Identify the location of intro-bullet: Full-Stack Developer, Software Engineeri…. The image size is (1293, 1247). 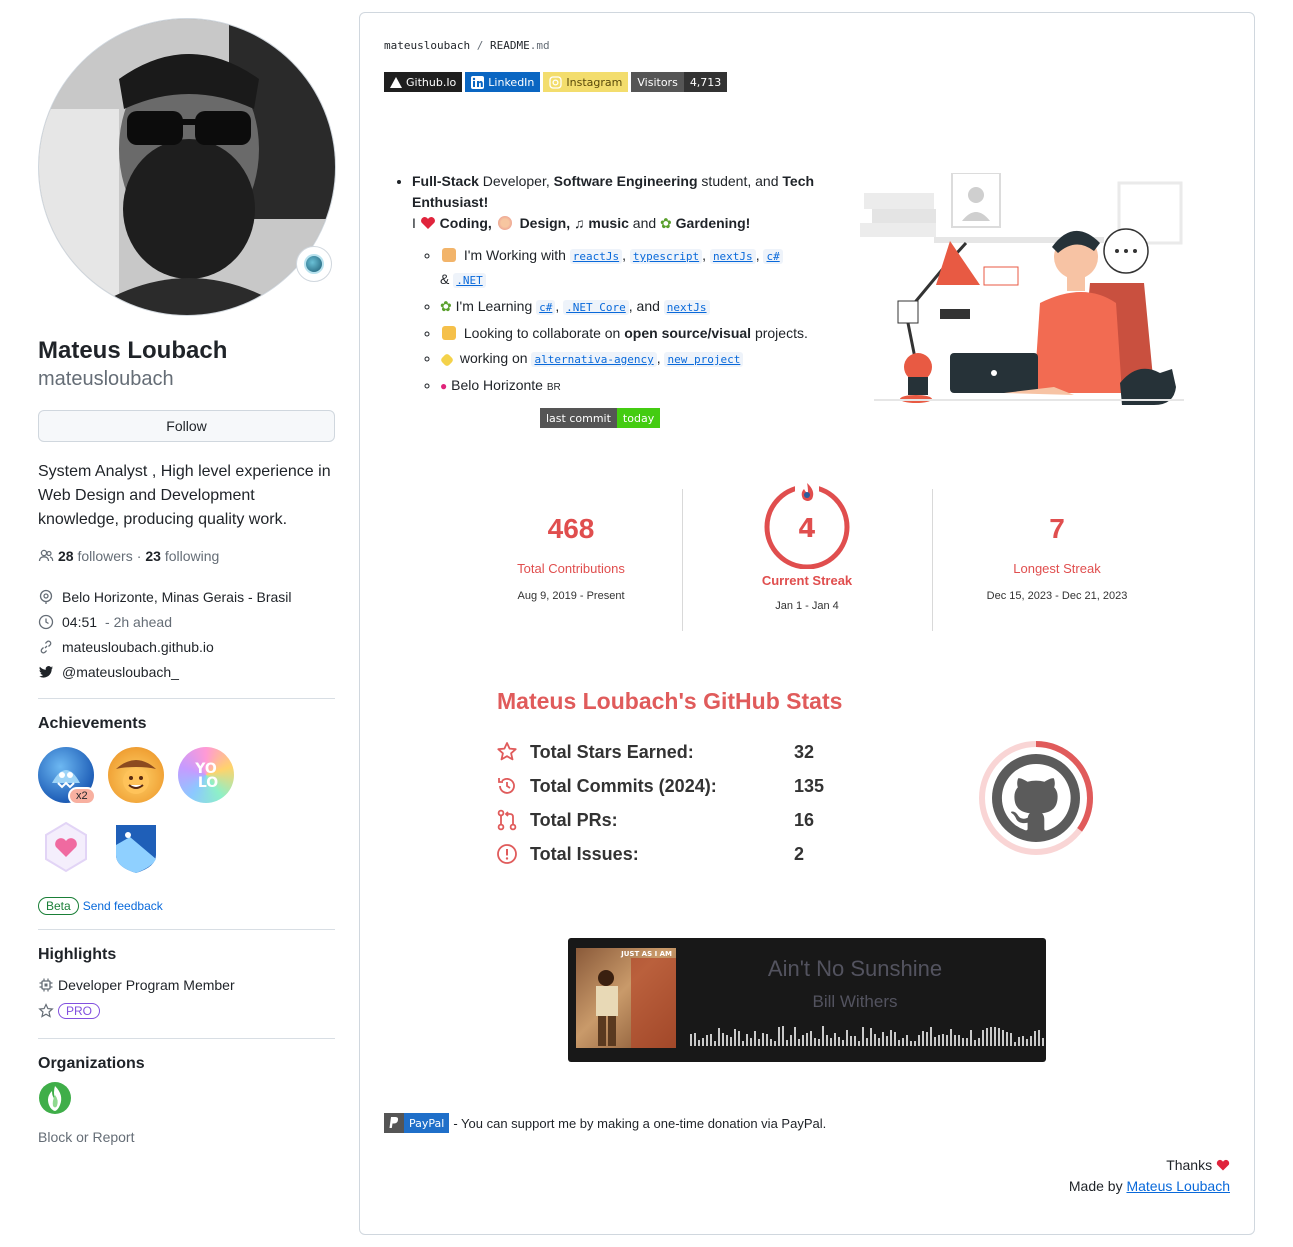
(614, 285).